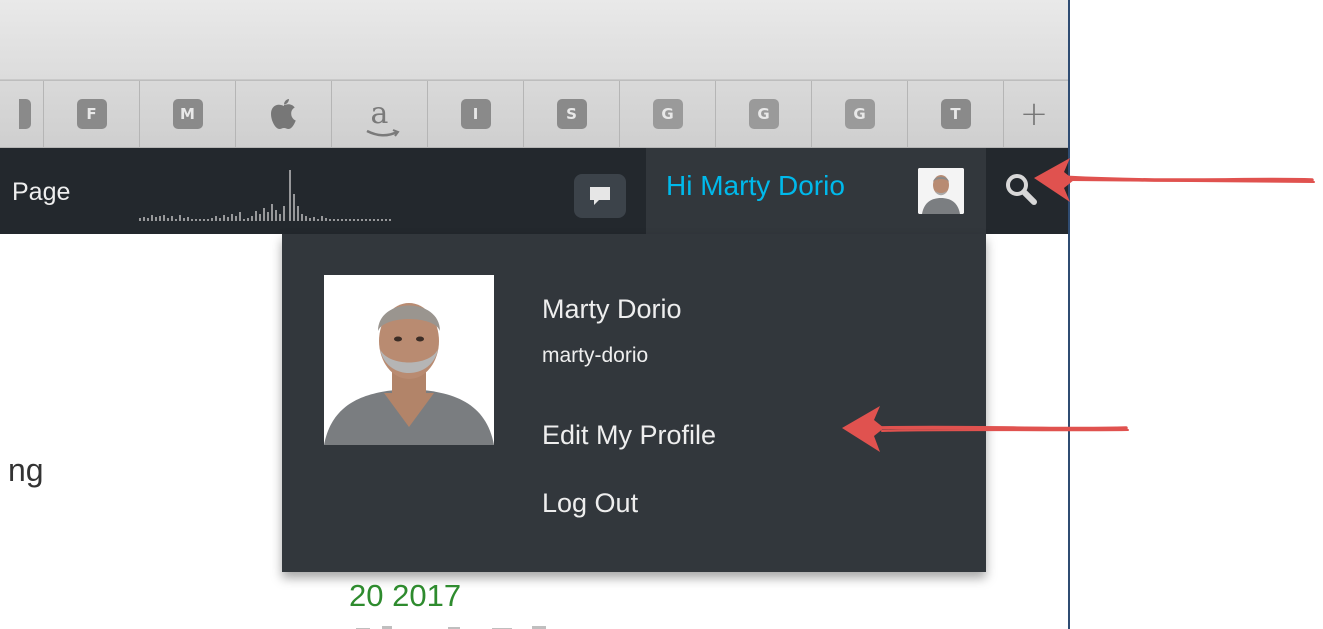  What do you see at coordinates (26, 470) in the screenshot?
I see `partial-heading: ng` at bounding box center [26, 470].